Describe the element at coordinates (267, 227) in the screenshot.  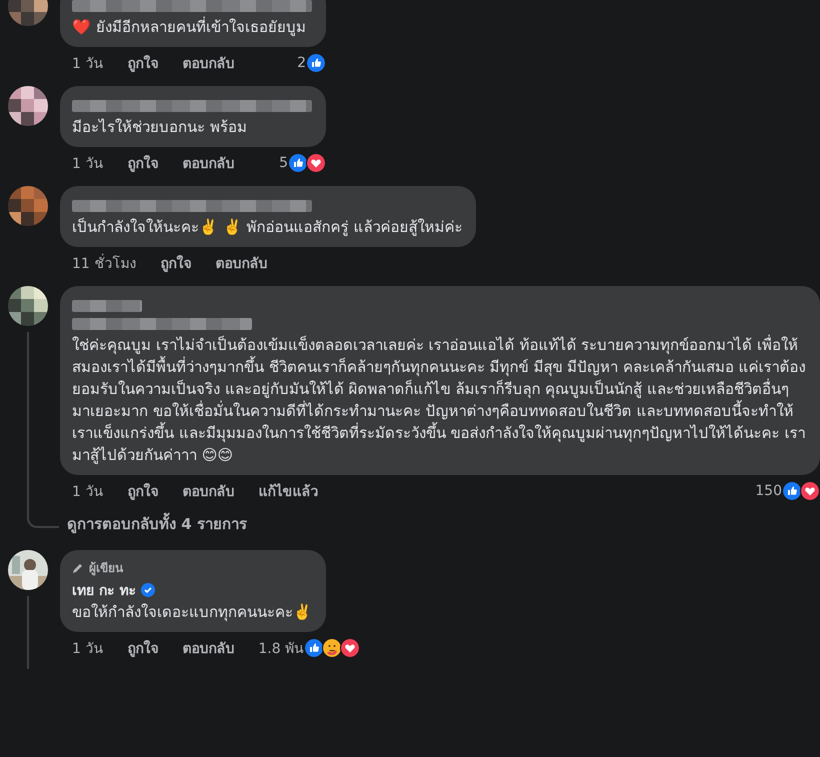
I see `comment-text: เป็นกำลังใจให้นะคะ✌ ✌ พักอ่อนแอสักครู่ แล้วค่อยสู้ใหม่ค่ะ` at that location.